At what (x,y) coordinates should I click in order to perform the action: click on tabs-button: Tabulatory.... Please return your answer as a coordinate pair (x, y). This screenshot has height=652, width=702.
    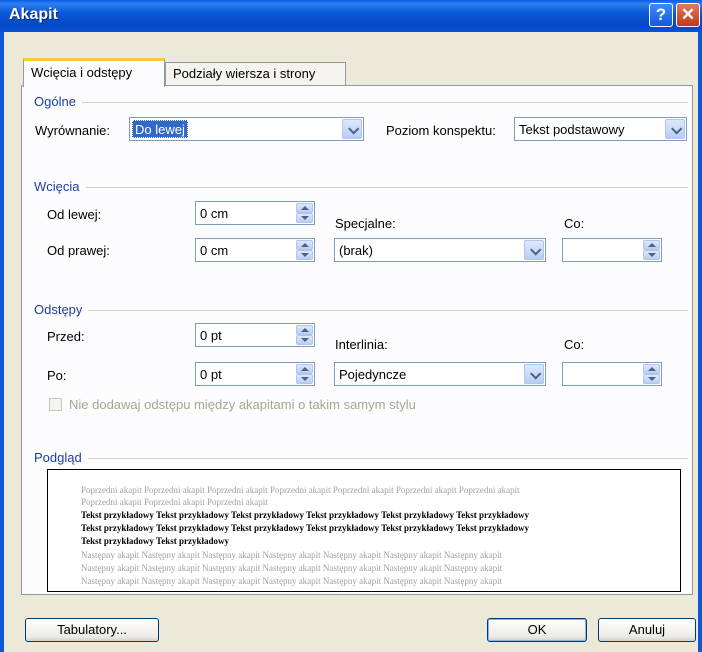
    Looking at the image, I should click on (92, 630).